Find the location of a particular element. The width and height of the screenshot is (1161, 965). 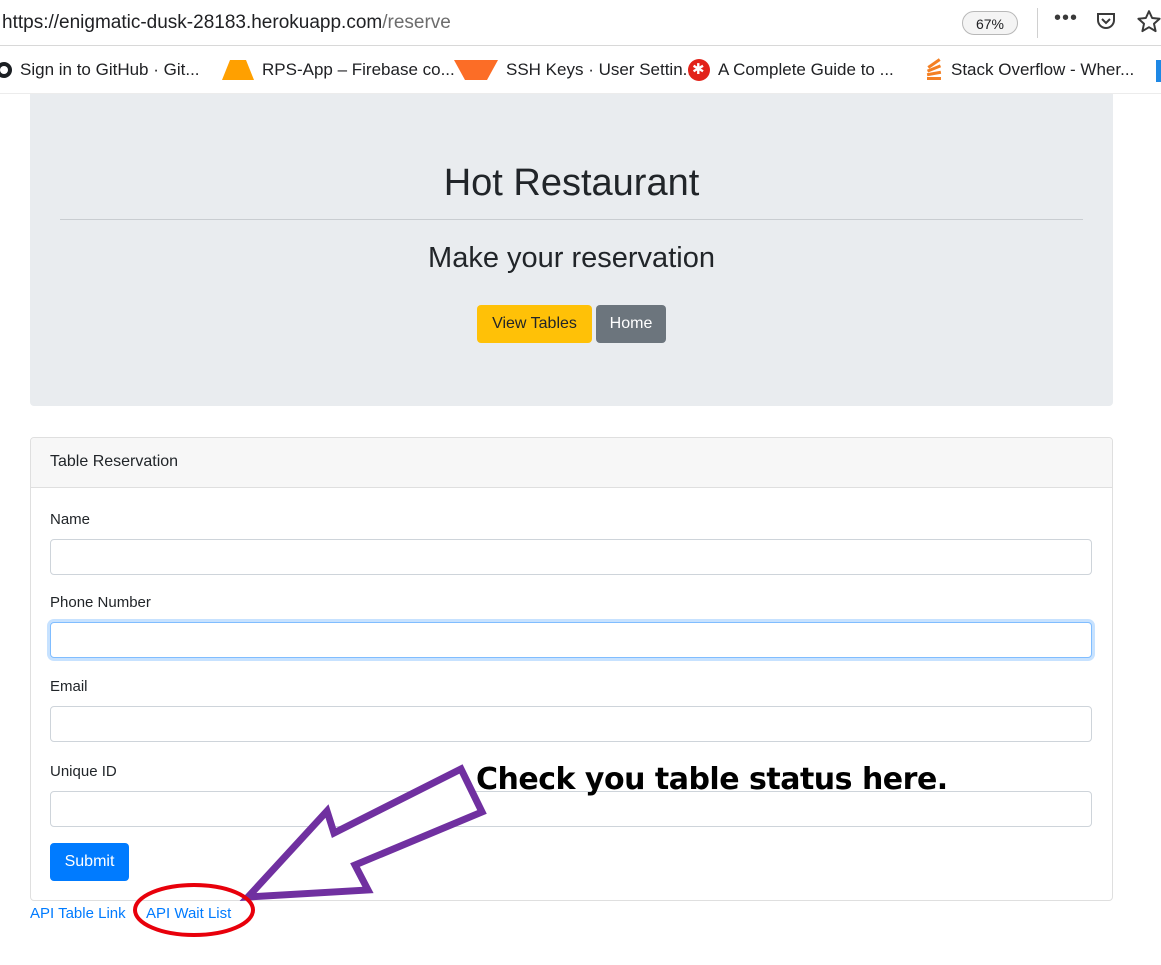

bookmark-star-icon is located at coordinates (1148, 24).